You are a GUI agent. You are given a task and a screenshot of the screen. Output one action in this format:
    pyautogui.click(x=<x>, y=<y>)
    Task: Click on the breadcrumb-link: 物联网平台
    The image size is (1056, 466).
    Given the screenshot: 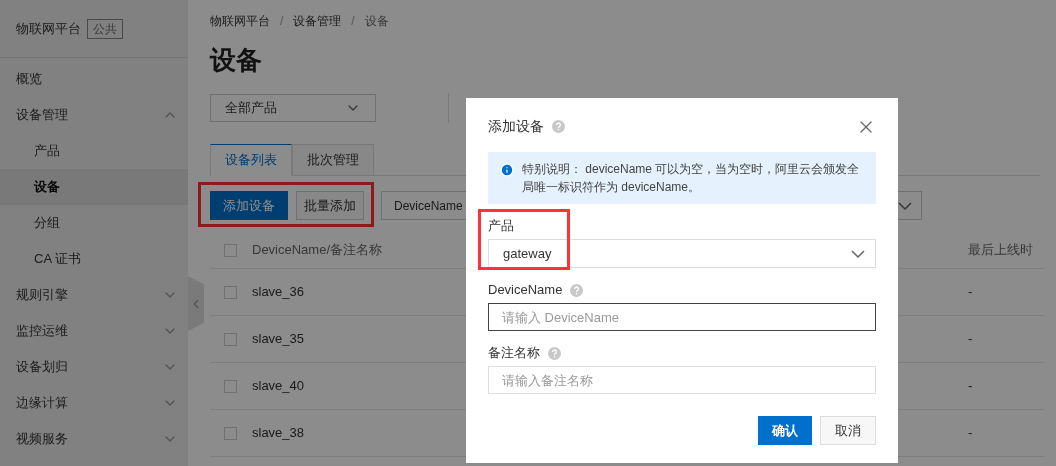 What is the action you would take?
    pyautogui.click(x=240, y=21)
    